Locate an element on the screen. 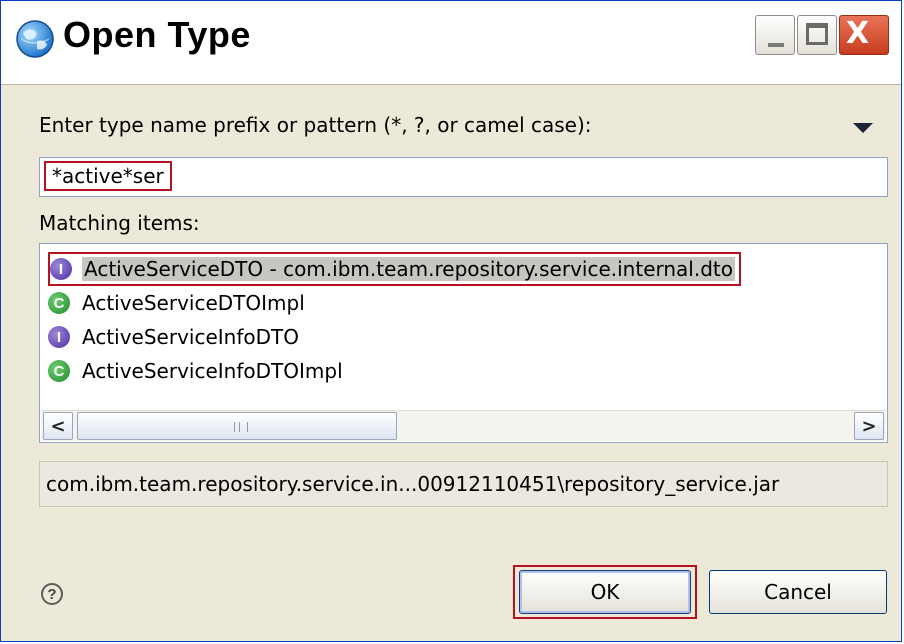 Image resolution: width=904 pixels, height=644 pixels. type-pattern-value: *active*ser is located at coordinates (108, 176).